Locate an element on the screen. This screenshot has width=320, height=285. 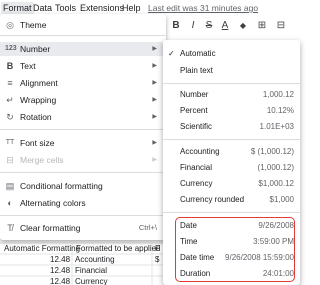
format-percent: Percent 10.12% is located at coordinates (231, 111).